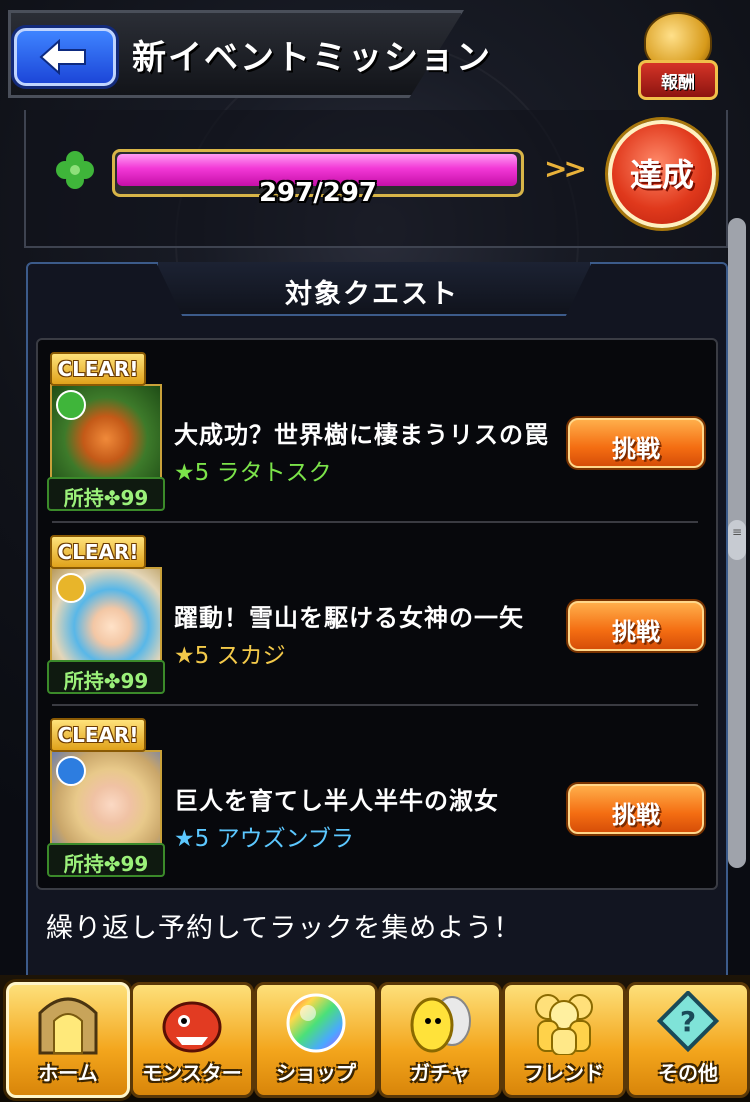 Image resolution: width=750 pixels, height=1102 pixels. Describe the element at coordinates (565, 168) in the screenshot. I see `double-chevron-icon: >>` at that location.